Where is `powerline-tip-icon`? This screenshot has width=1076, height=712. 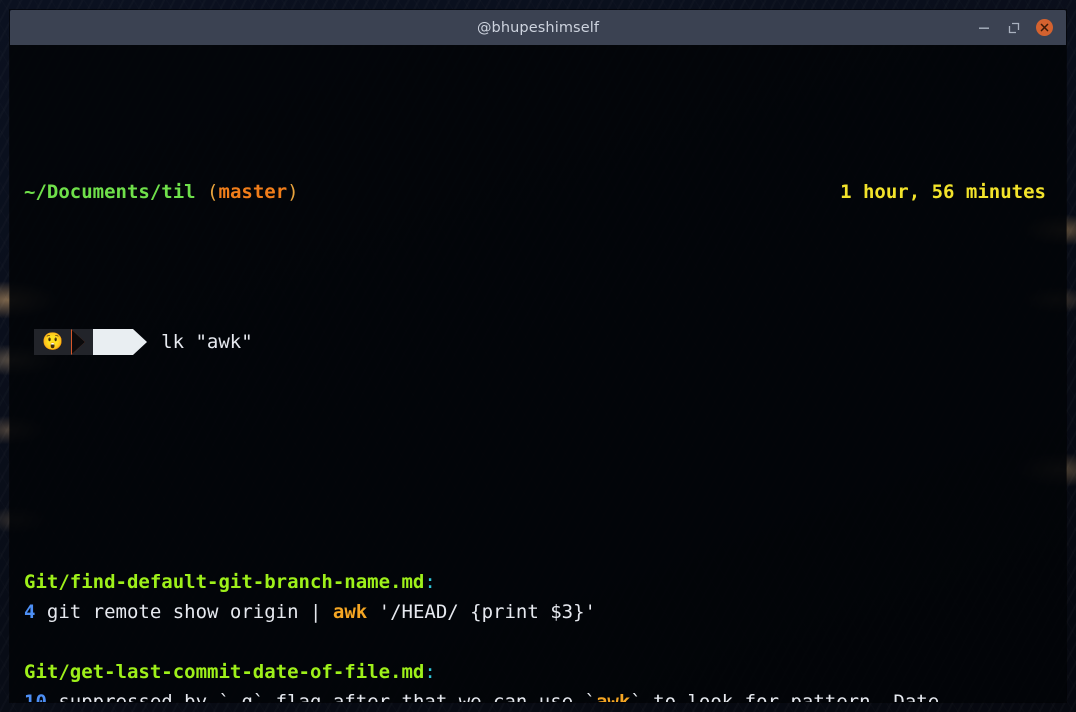
powerline-tip-icon is located at coordinates (140, 342).